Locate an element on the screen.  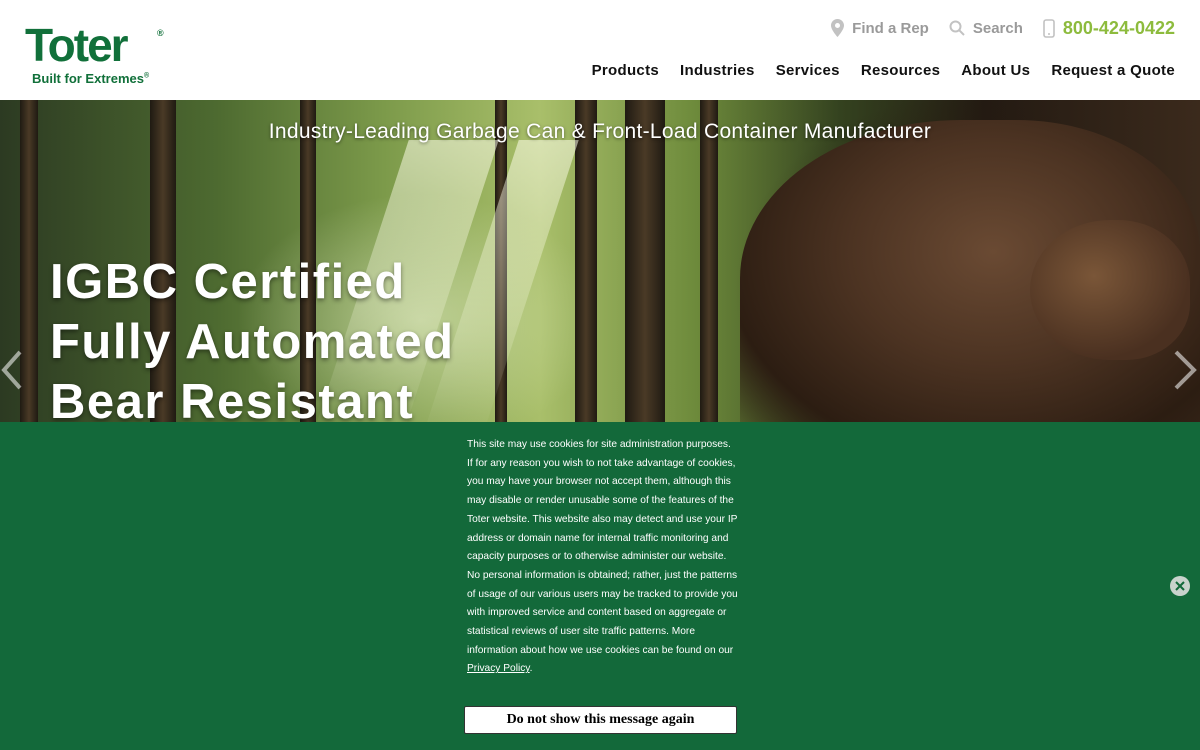
slider-next-arrow is located at coordinates (1184, 370).